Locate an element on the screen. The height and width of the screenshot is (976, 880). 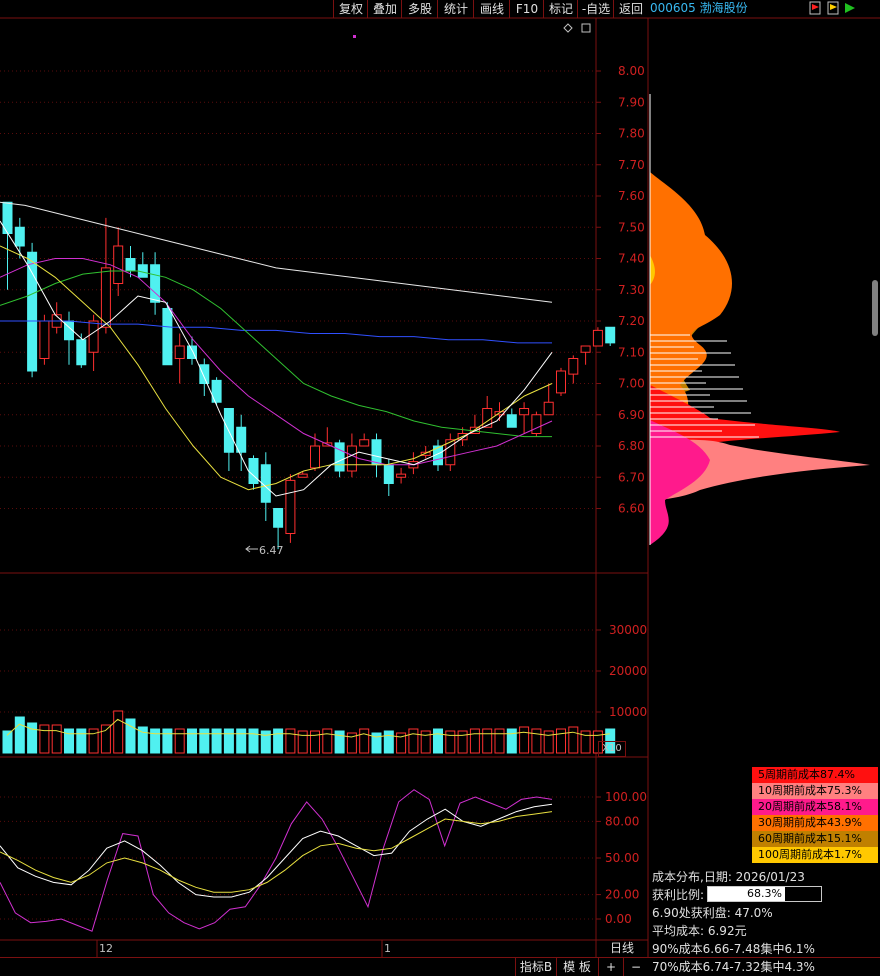
toolbar-button-3: 统计 is located at coordinates (455, 9).